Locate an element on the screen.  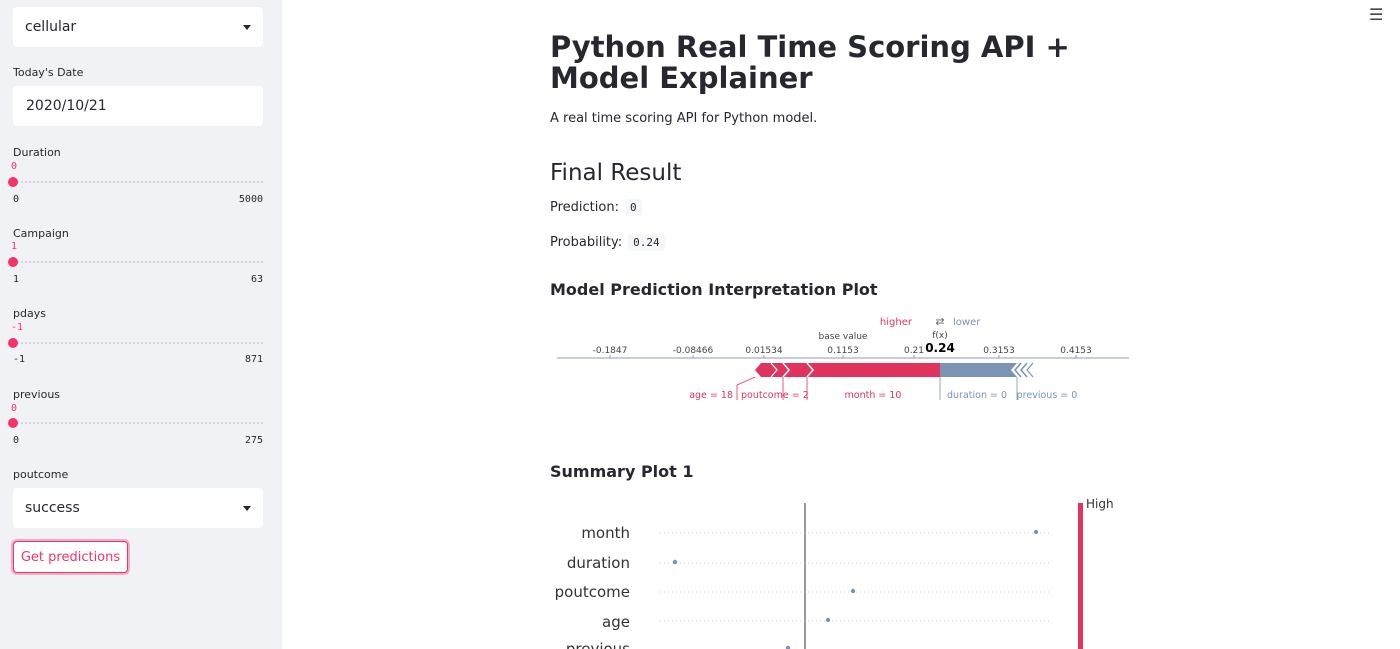
force-plot-tick-label: 0.01534 is located at coordinates (763, 351).